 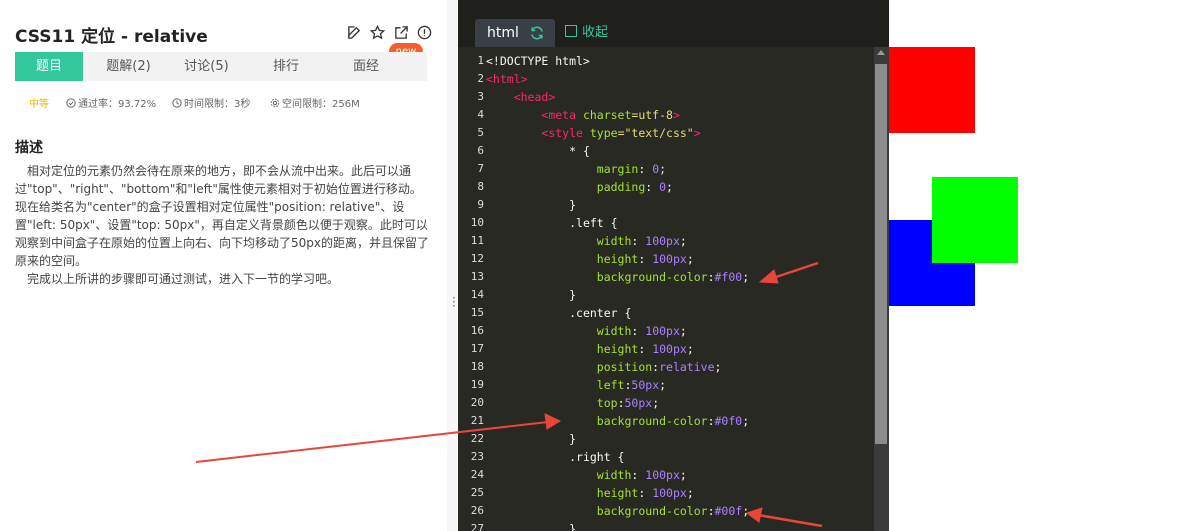 What do you see at coordinates (1045, 23) in the screenshot?
I see `preview-header` at bounding box center [1045, 23].